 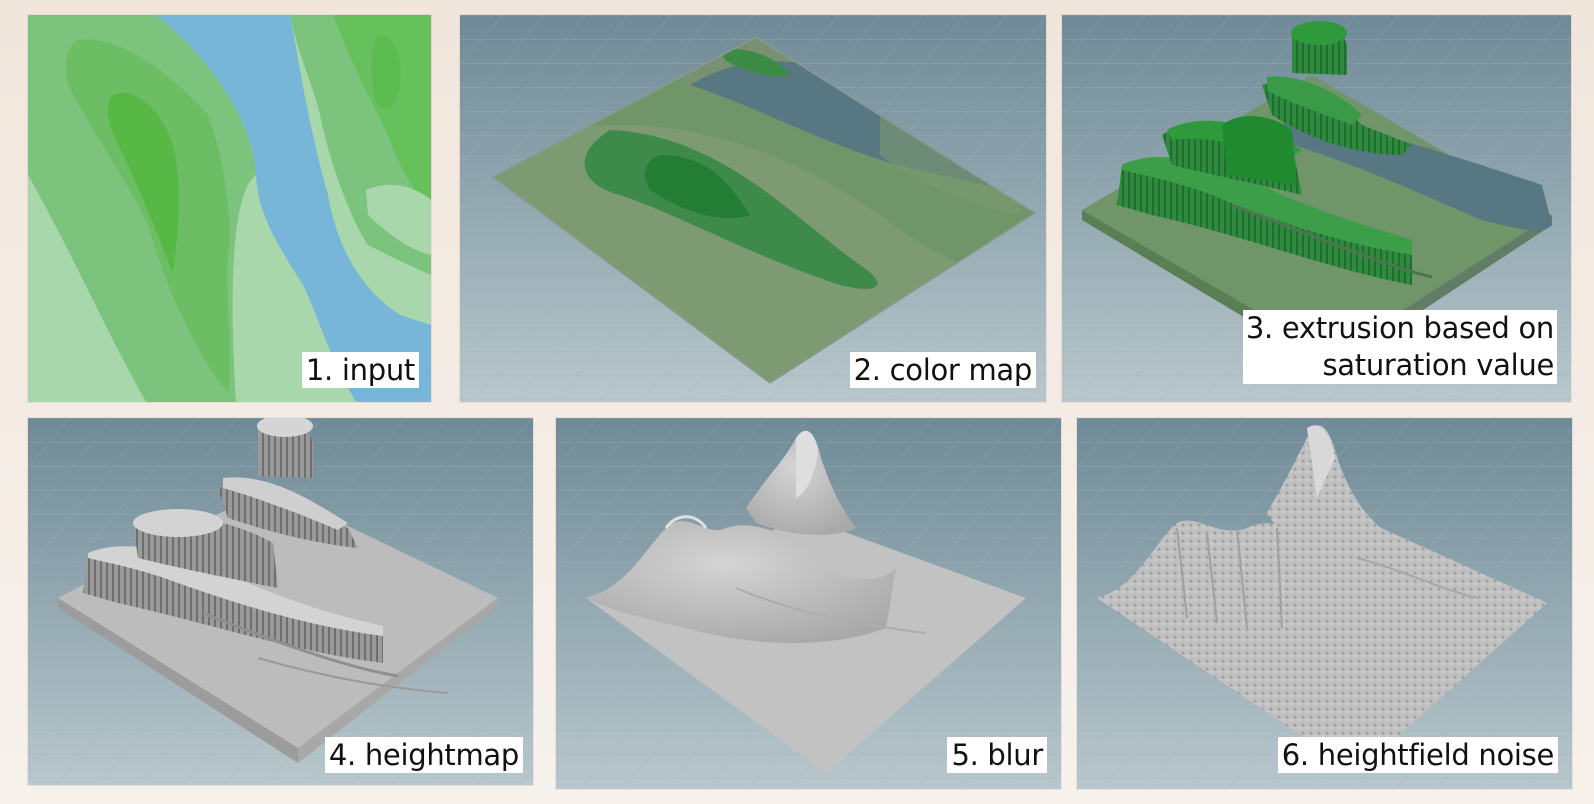 I want to click on caption-line-1: 3. extrusion based on, so click(x=1399, y=328).